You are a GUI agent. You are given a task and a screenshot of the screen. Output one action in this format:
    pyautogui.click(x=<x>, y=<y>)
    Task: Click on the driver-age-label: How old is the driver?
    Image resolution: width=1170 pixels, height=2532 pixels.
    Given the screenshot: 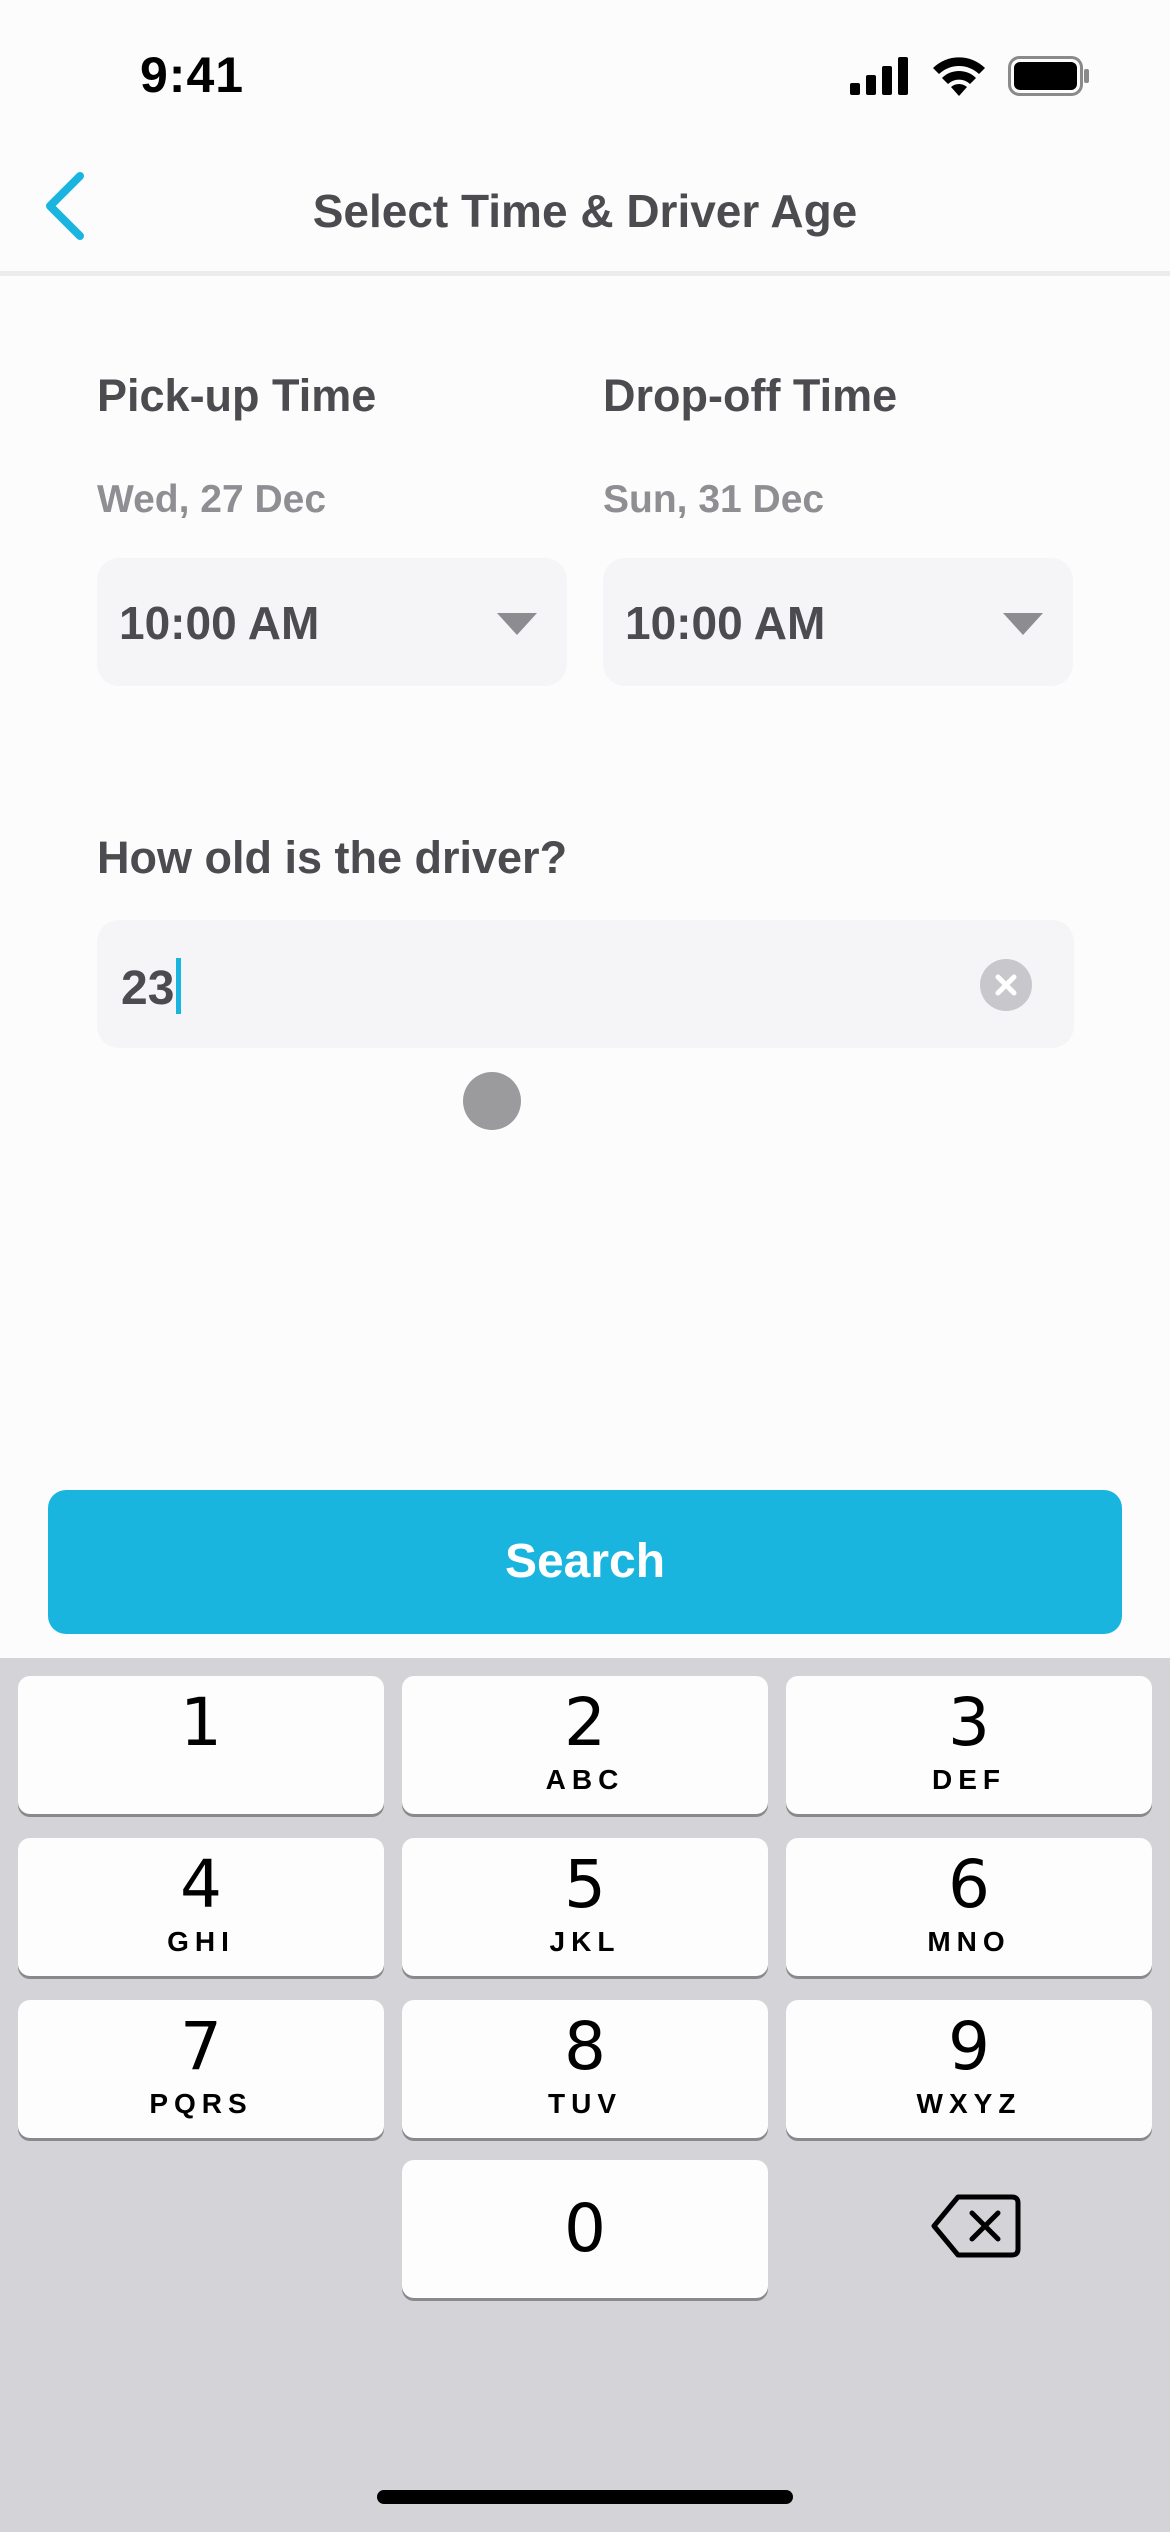 What is the action you would take?
    pyautogui.click(x=332, y=857)
    